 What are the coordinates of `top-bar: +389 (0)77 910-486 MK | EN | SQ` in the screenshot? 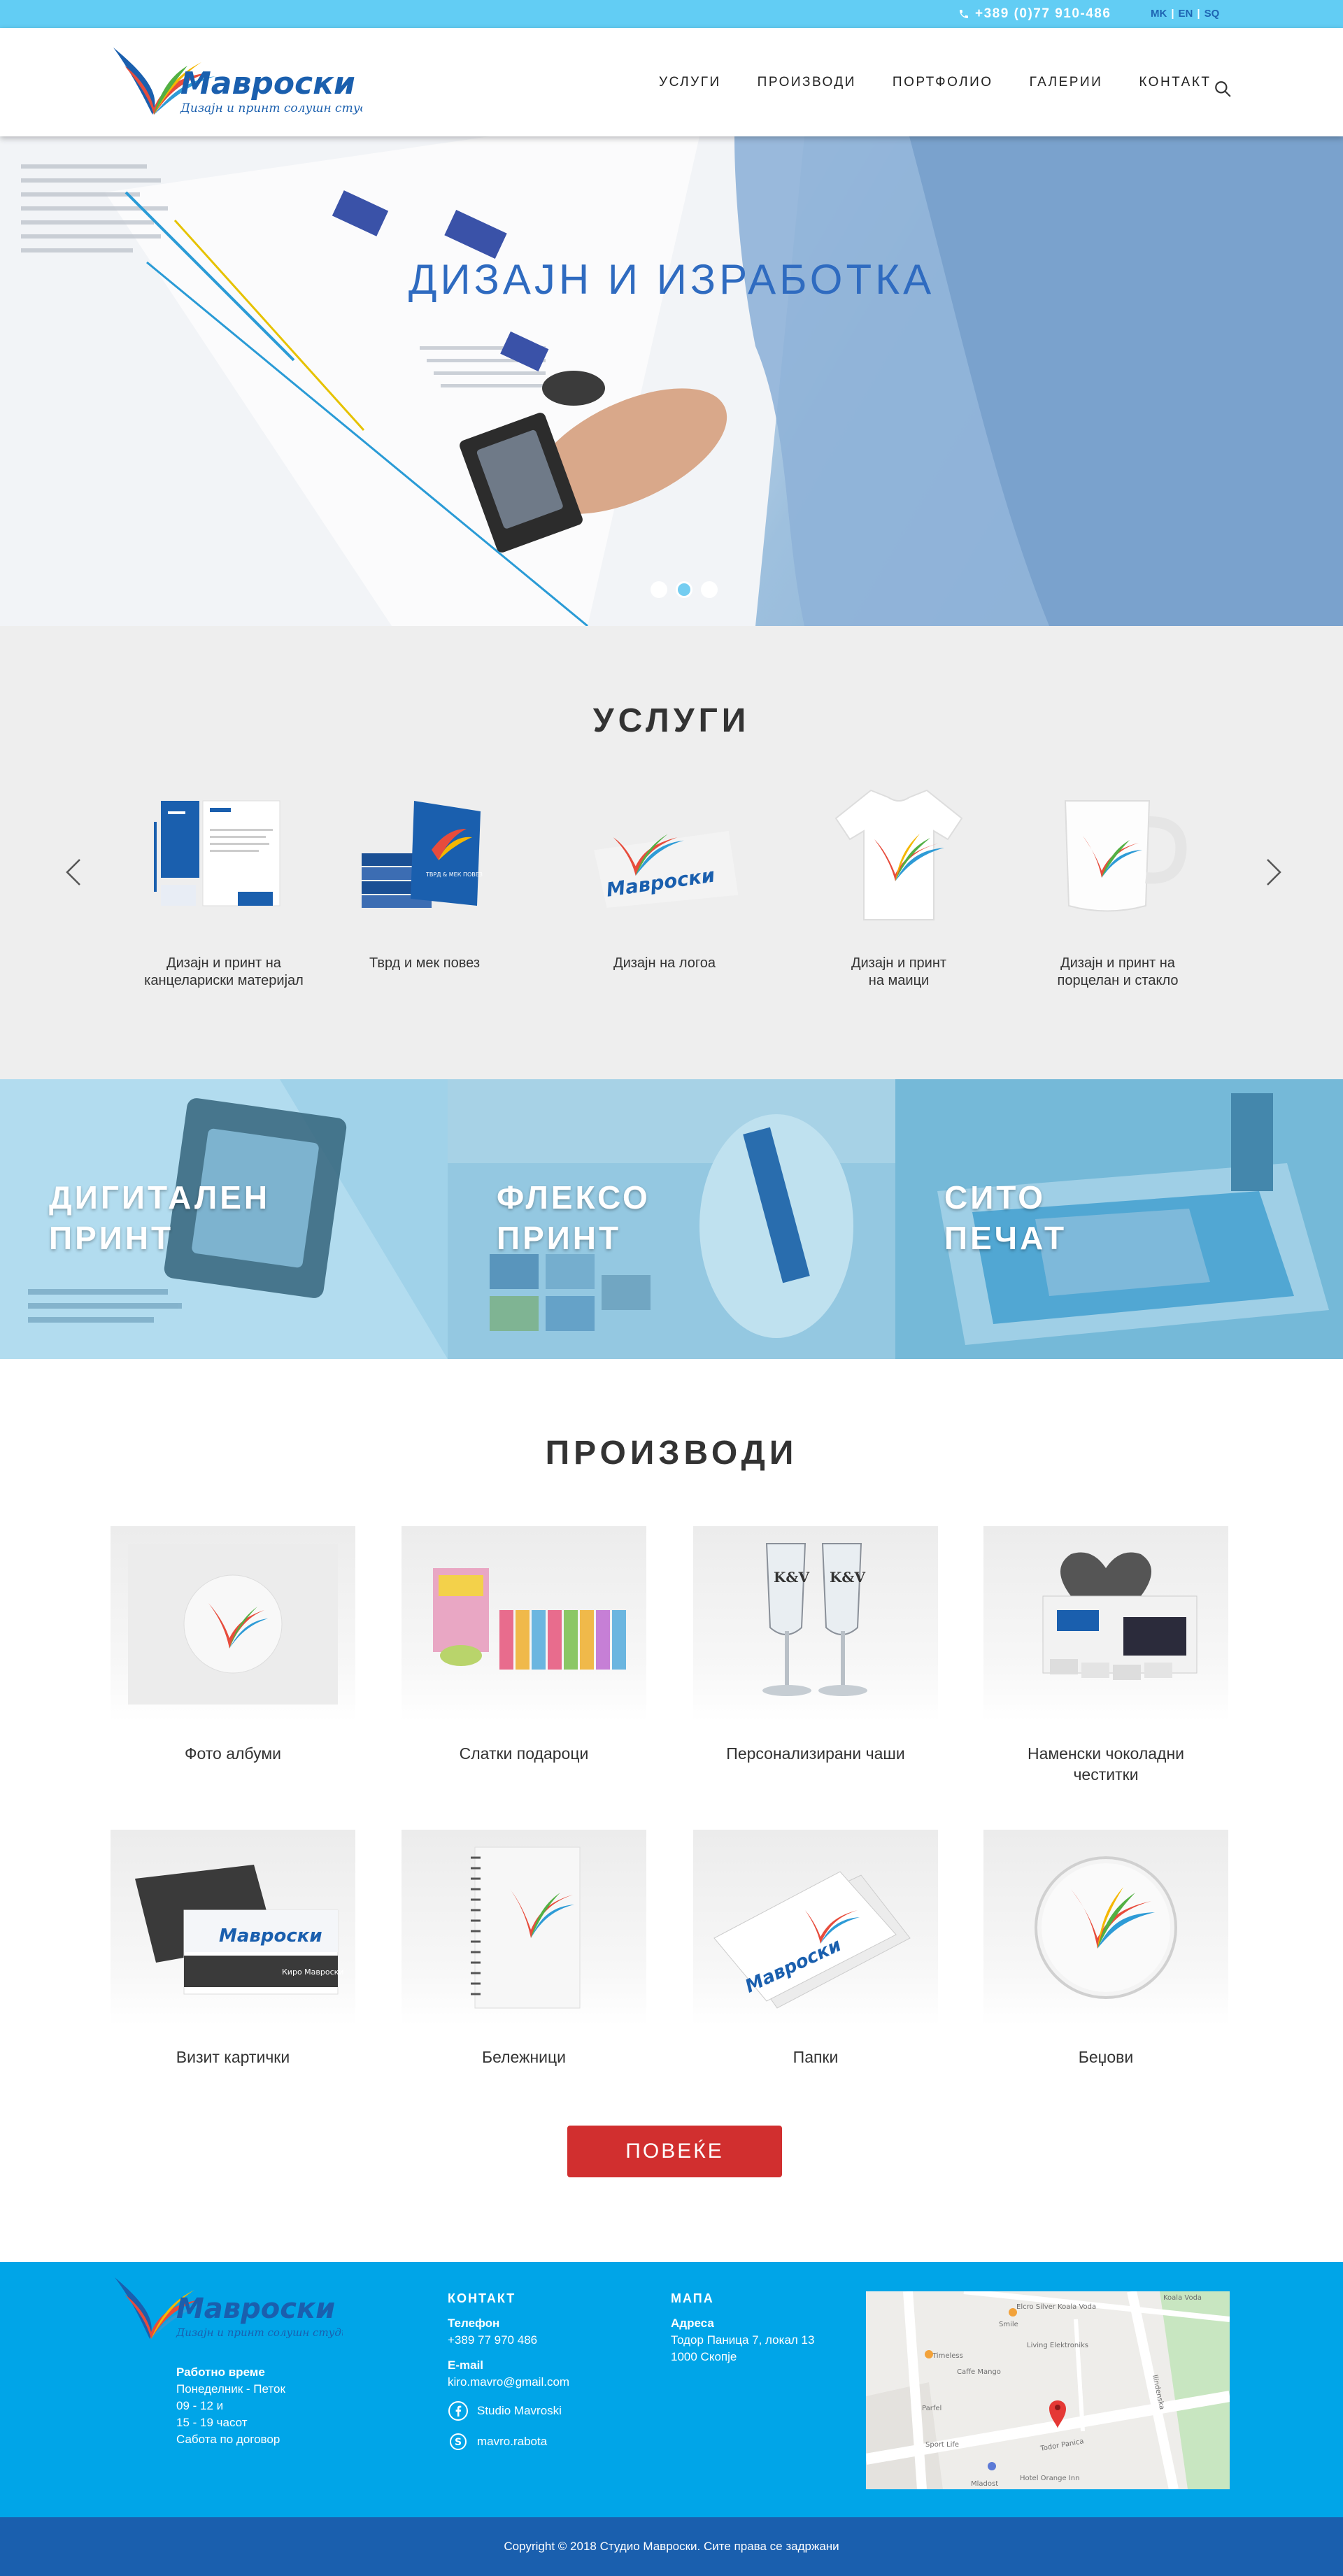 It's located at (671, 14).